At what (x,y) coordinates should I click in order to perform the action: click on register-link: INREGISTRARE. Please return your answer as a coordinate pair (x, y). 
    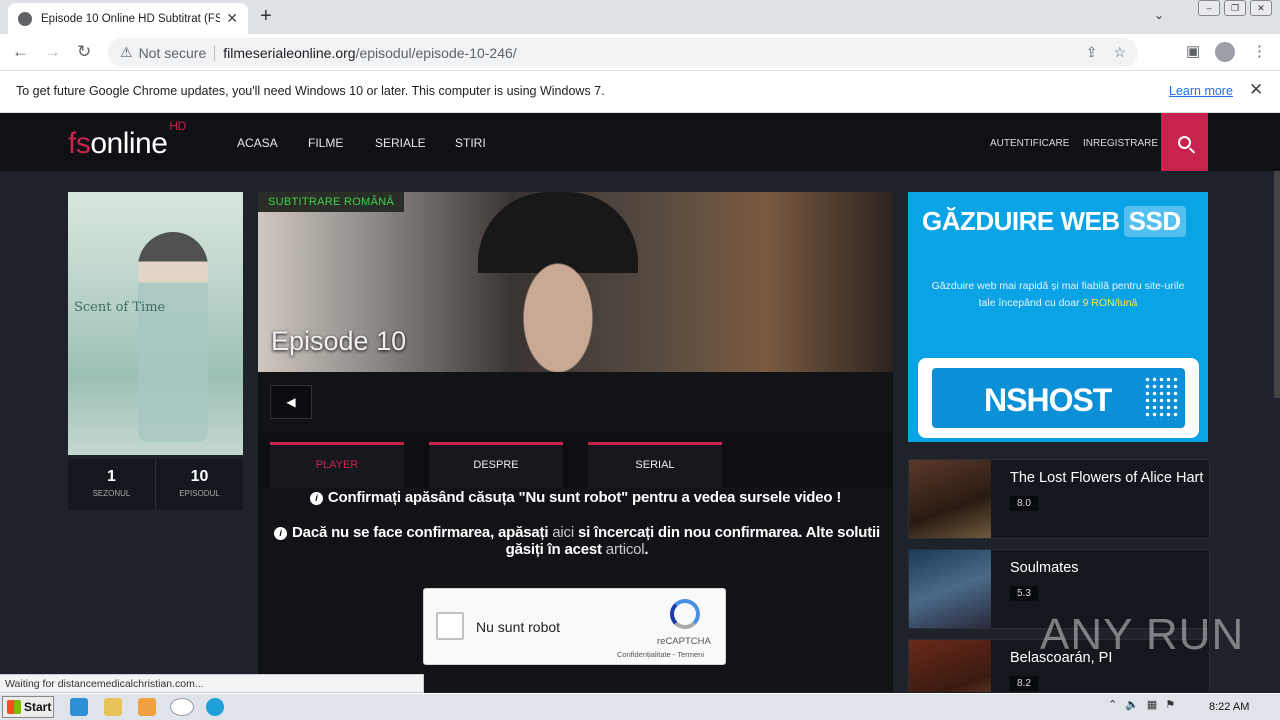
    Looking at the image, I should click on (1120, 143).